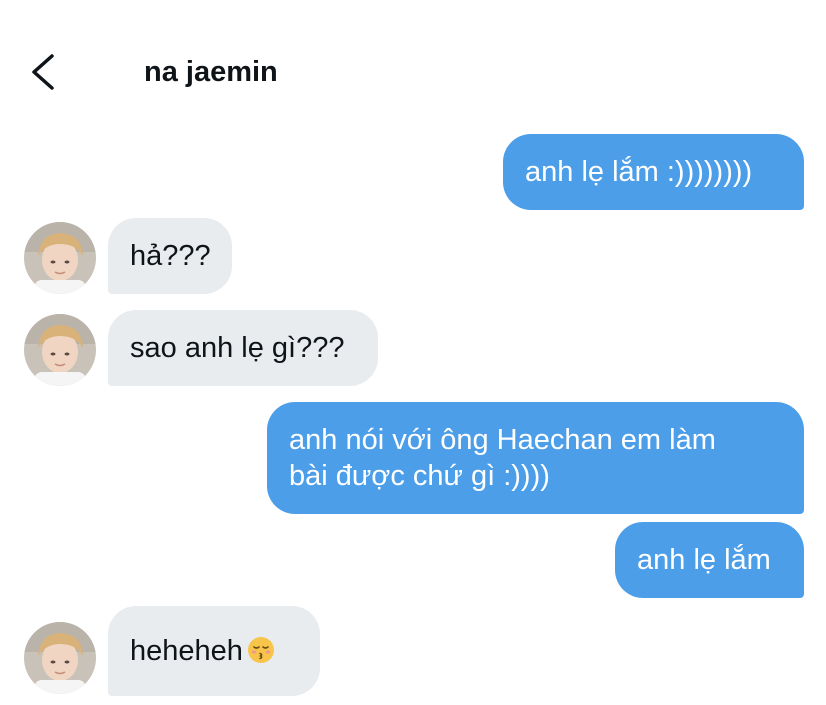  What do you see at coordinates (186, 651) in the screenshot?
I see `message-text: heheheh` at bounding box center [186, 651].